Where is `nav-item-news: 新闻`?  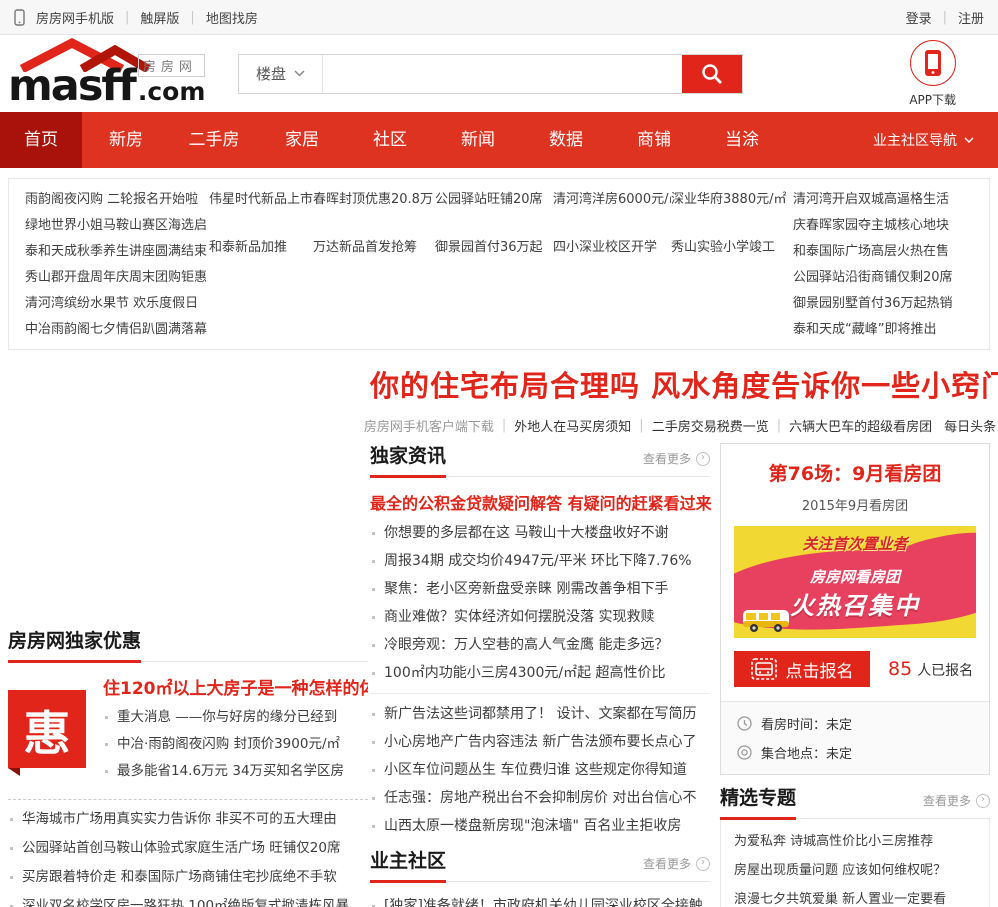
nav-item-news: 新闻 is located at coordinates (478, 140).